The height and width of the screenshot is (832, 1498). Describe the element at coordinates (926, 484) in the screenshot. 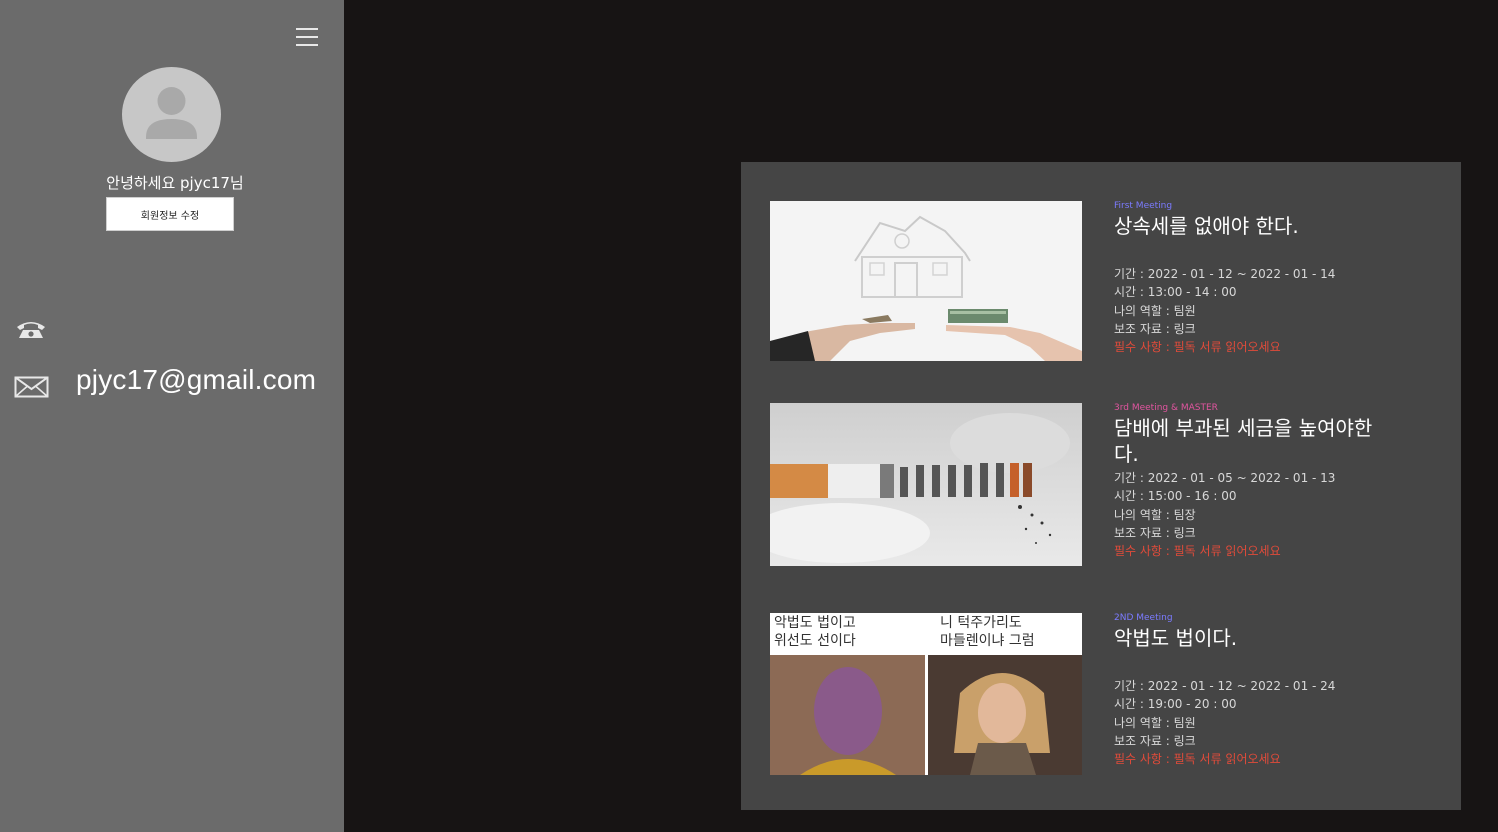

I see `meeting-image-cigarette` at that location.